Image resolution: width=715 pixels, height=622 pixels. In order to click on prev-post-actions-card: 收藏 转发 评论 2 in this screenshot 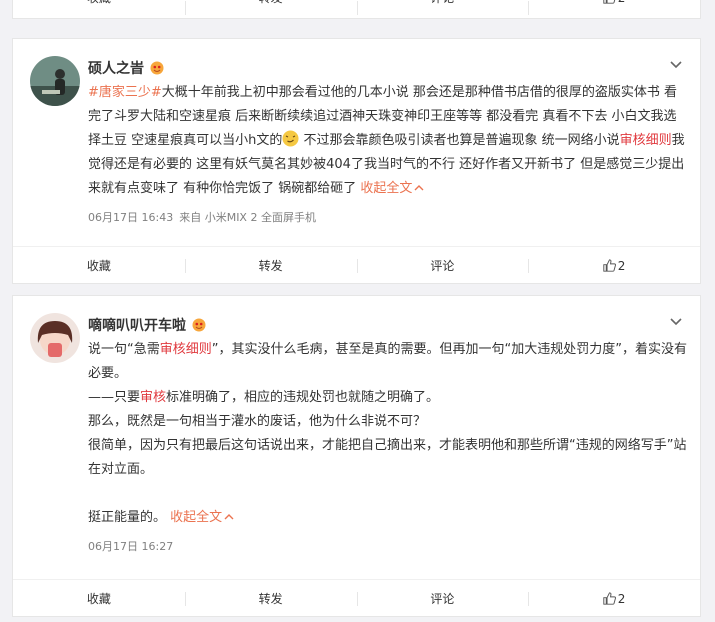, I will do `click(356, 9)`.